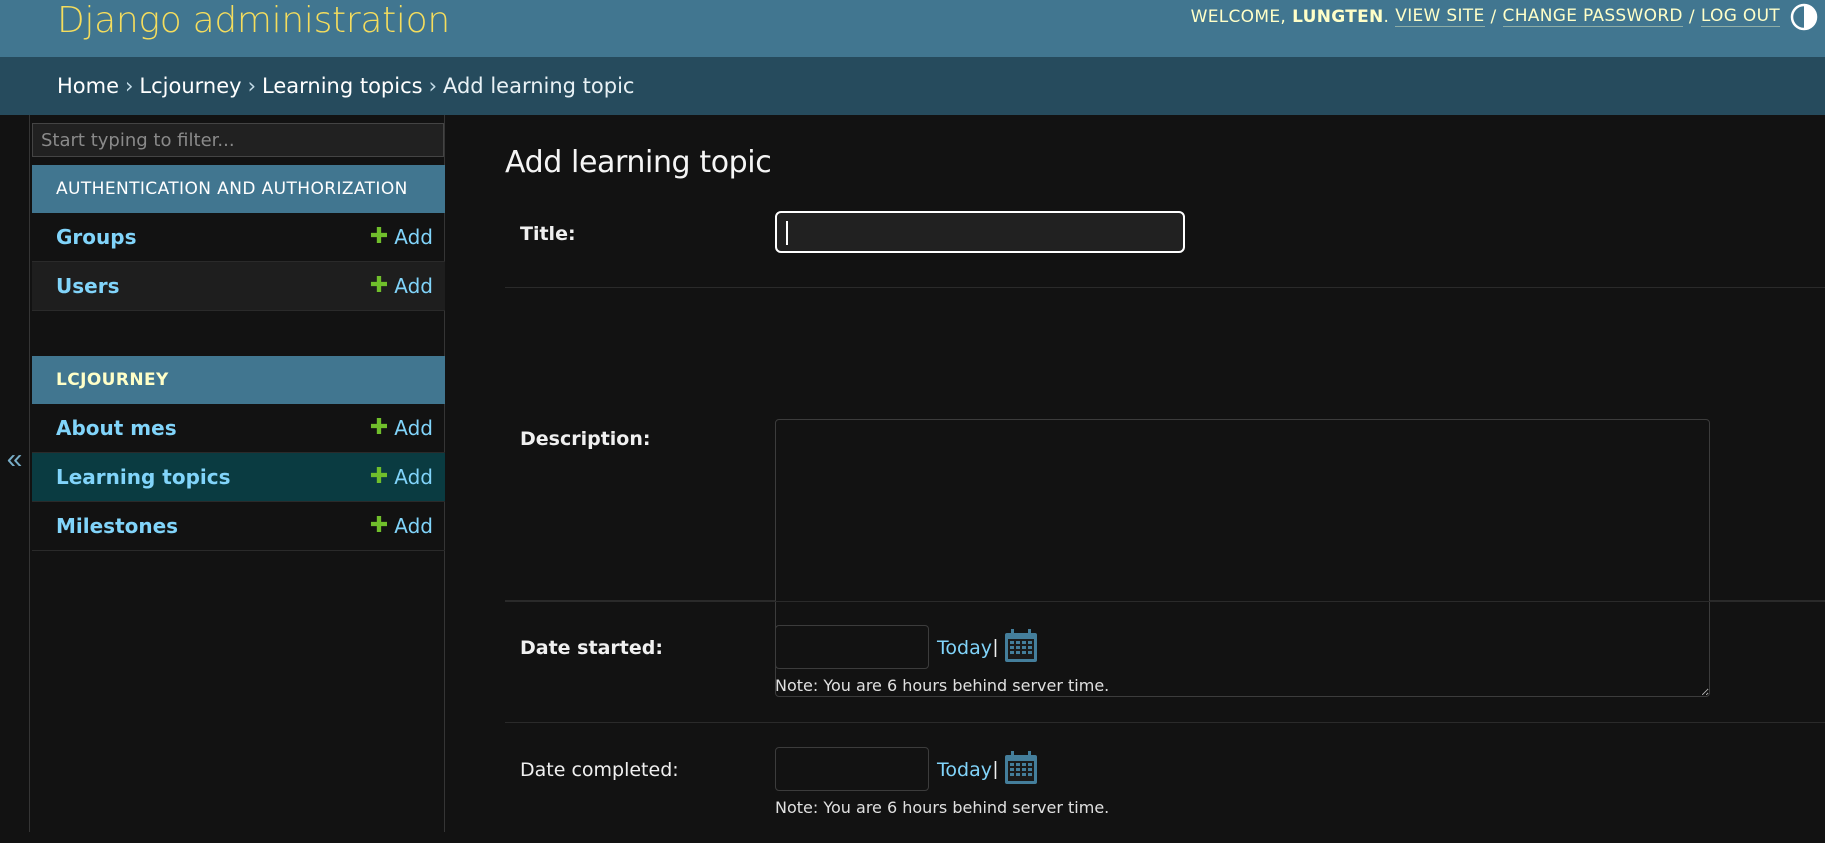 The width and height of the screenshot is (1825, 843). Describe the element at coordinates (1804, 17) in the screenshot. I see `theme-toggle-icon` at that location.